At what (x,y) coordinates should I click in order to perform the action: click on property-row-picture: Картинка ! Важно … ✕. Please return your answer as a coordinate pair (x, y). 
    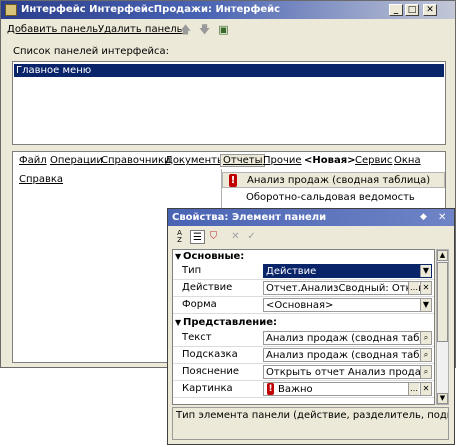
    Looking at the image, I should click on (303, 389).